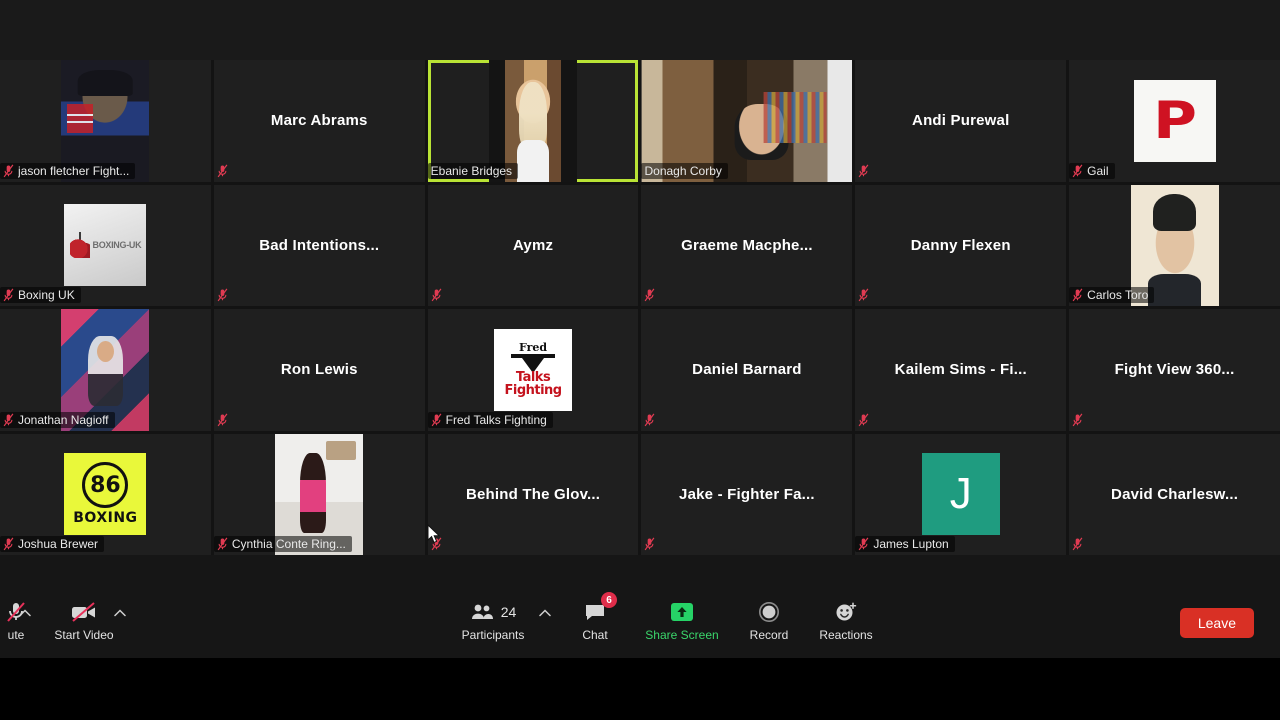 The height and width of the screenshot is (720, 1280). What do you see at coordinates (533, 121) in the screenshot?
I see `participant-tile: Ebanie Bridges` at bounding box center [533, 121].